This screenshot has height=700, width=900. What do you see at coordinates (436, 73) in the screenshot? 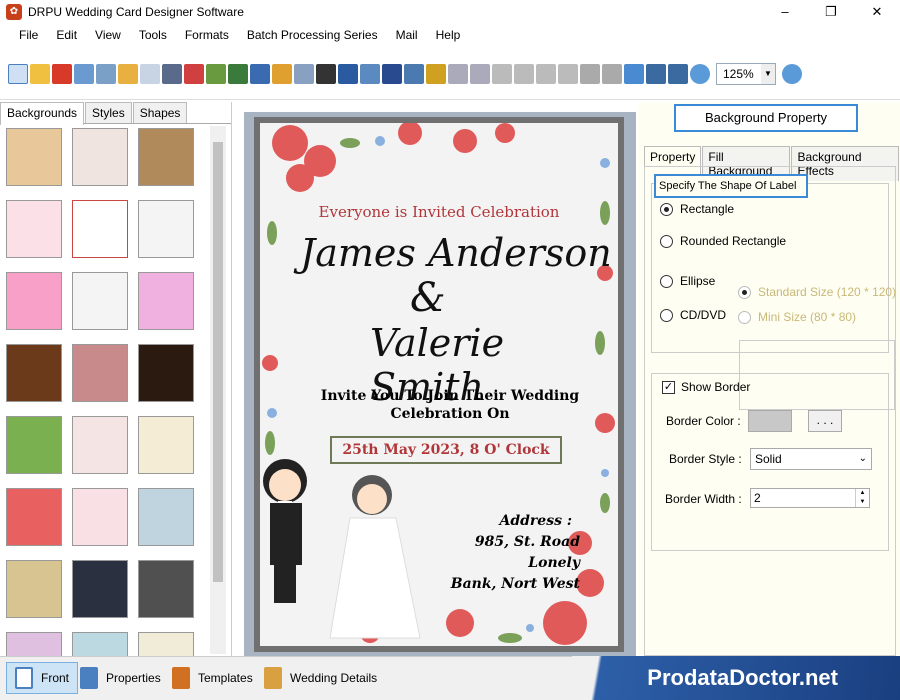
I see `database-icon` at bounding box center [436, 73].